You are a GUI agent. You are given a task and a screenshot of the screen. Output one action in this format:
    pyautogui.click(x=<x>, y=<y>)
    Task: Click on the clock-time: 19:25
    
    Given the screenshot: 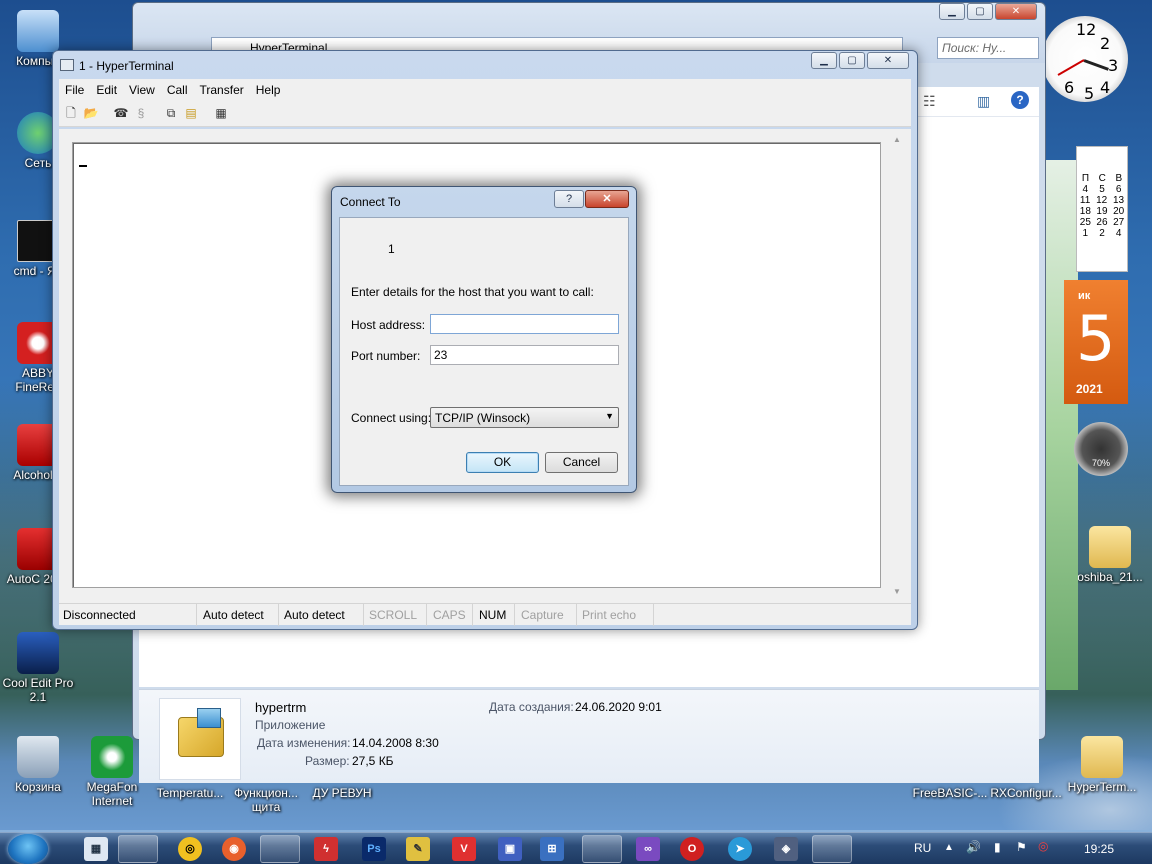 What is the action you would take?
    pyautogui.click(x=1099, y=849)
    